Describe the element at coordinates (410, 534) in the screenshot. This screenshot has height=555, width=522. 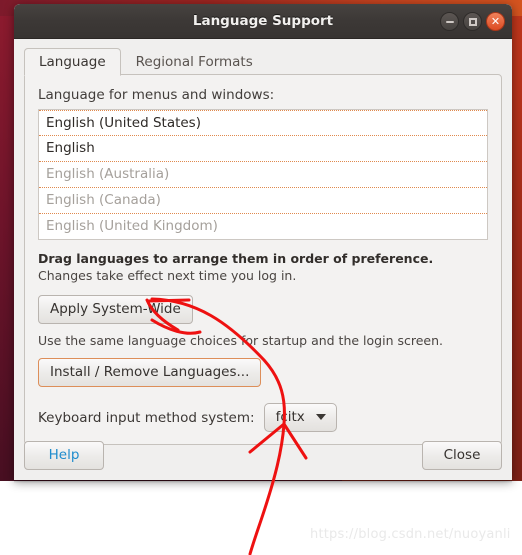
I see `watermark: https://blog.csdn.net/nuoyanli` at that location.